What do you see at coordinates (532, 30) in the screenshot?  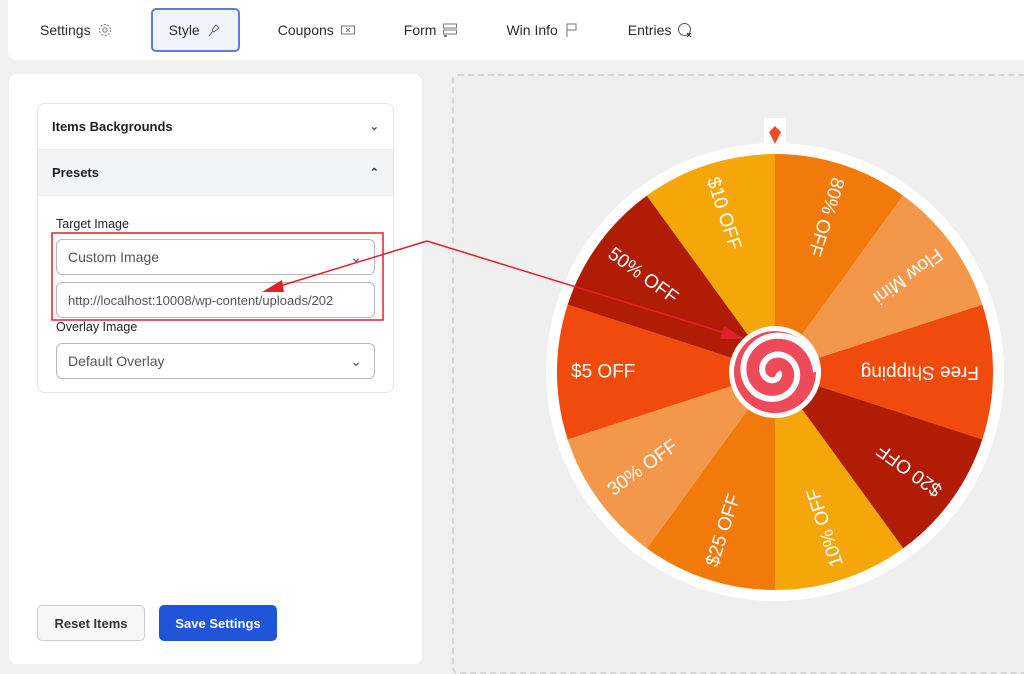 I see `tab-label: Win Info` at bounding box center [532, 30].